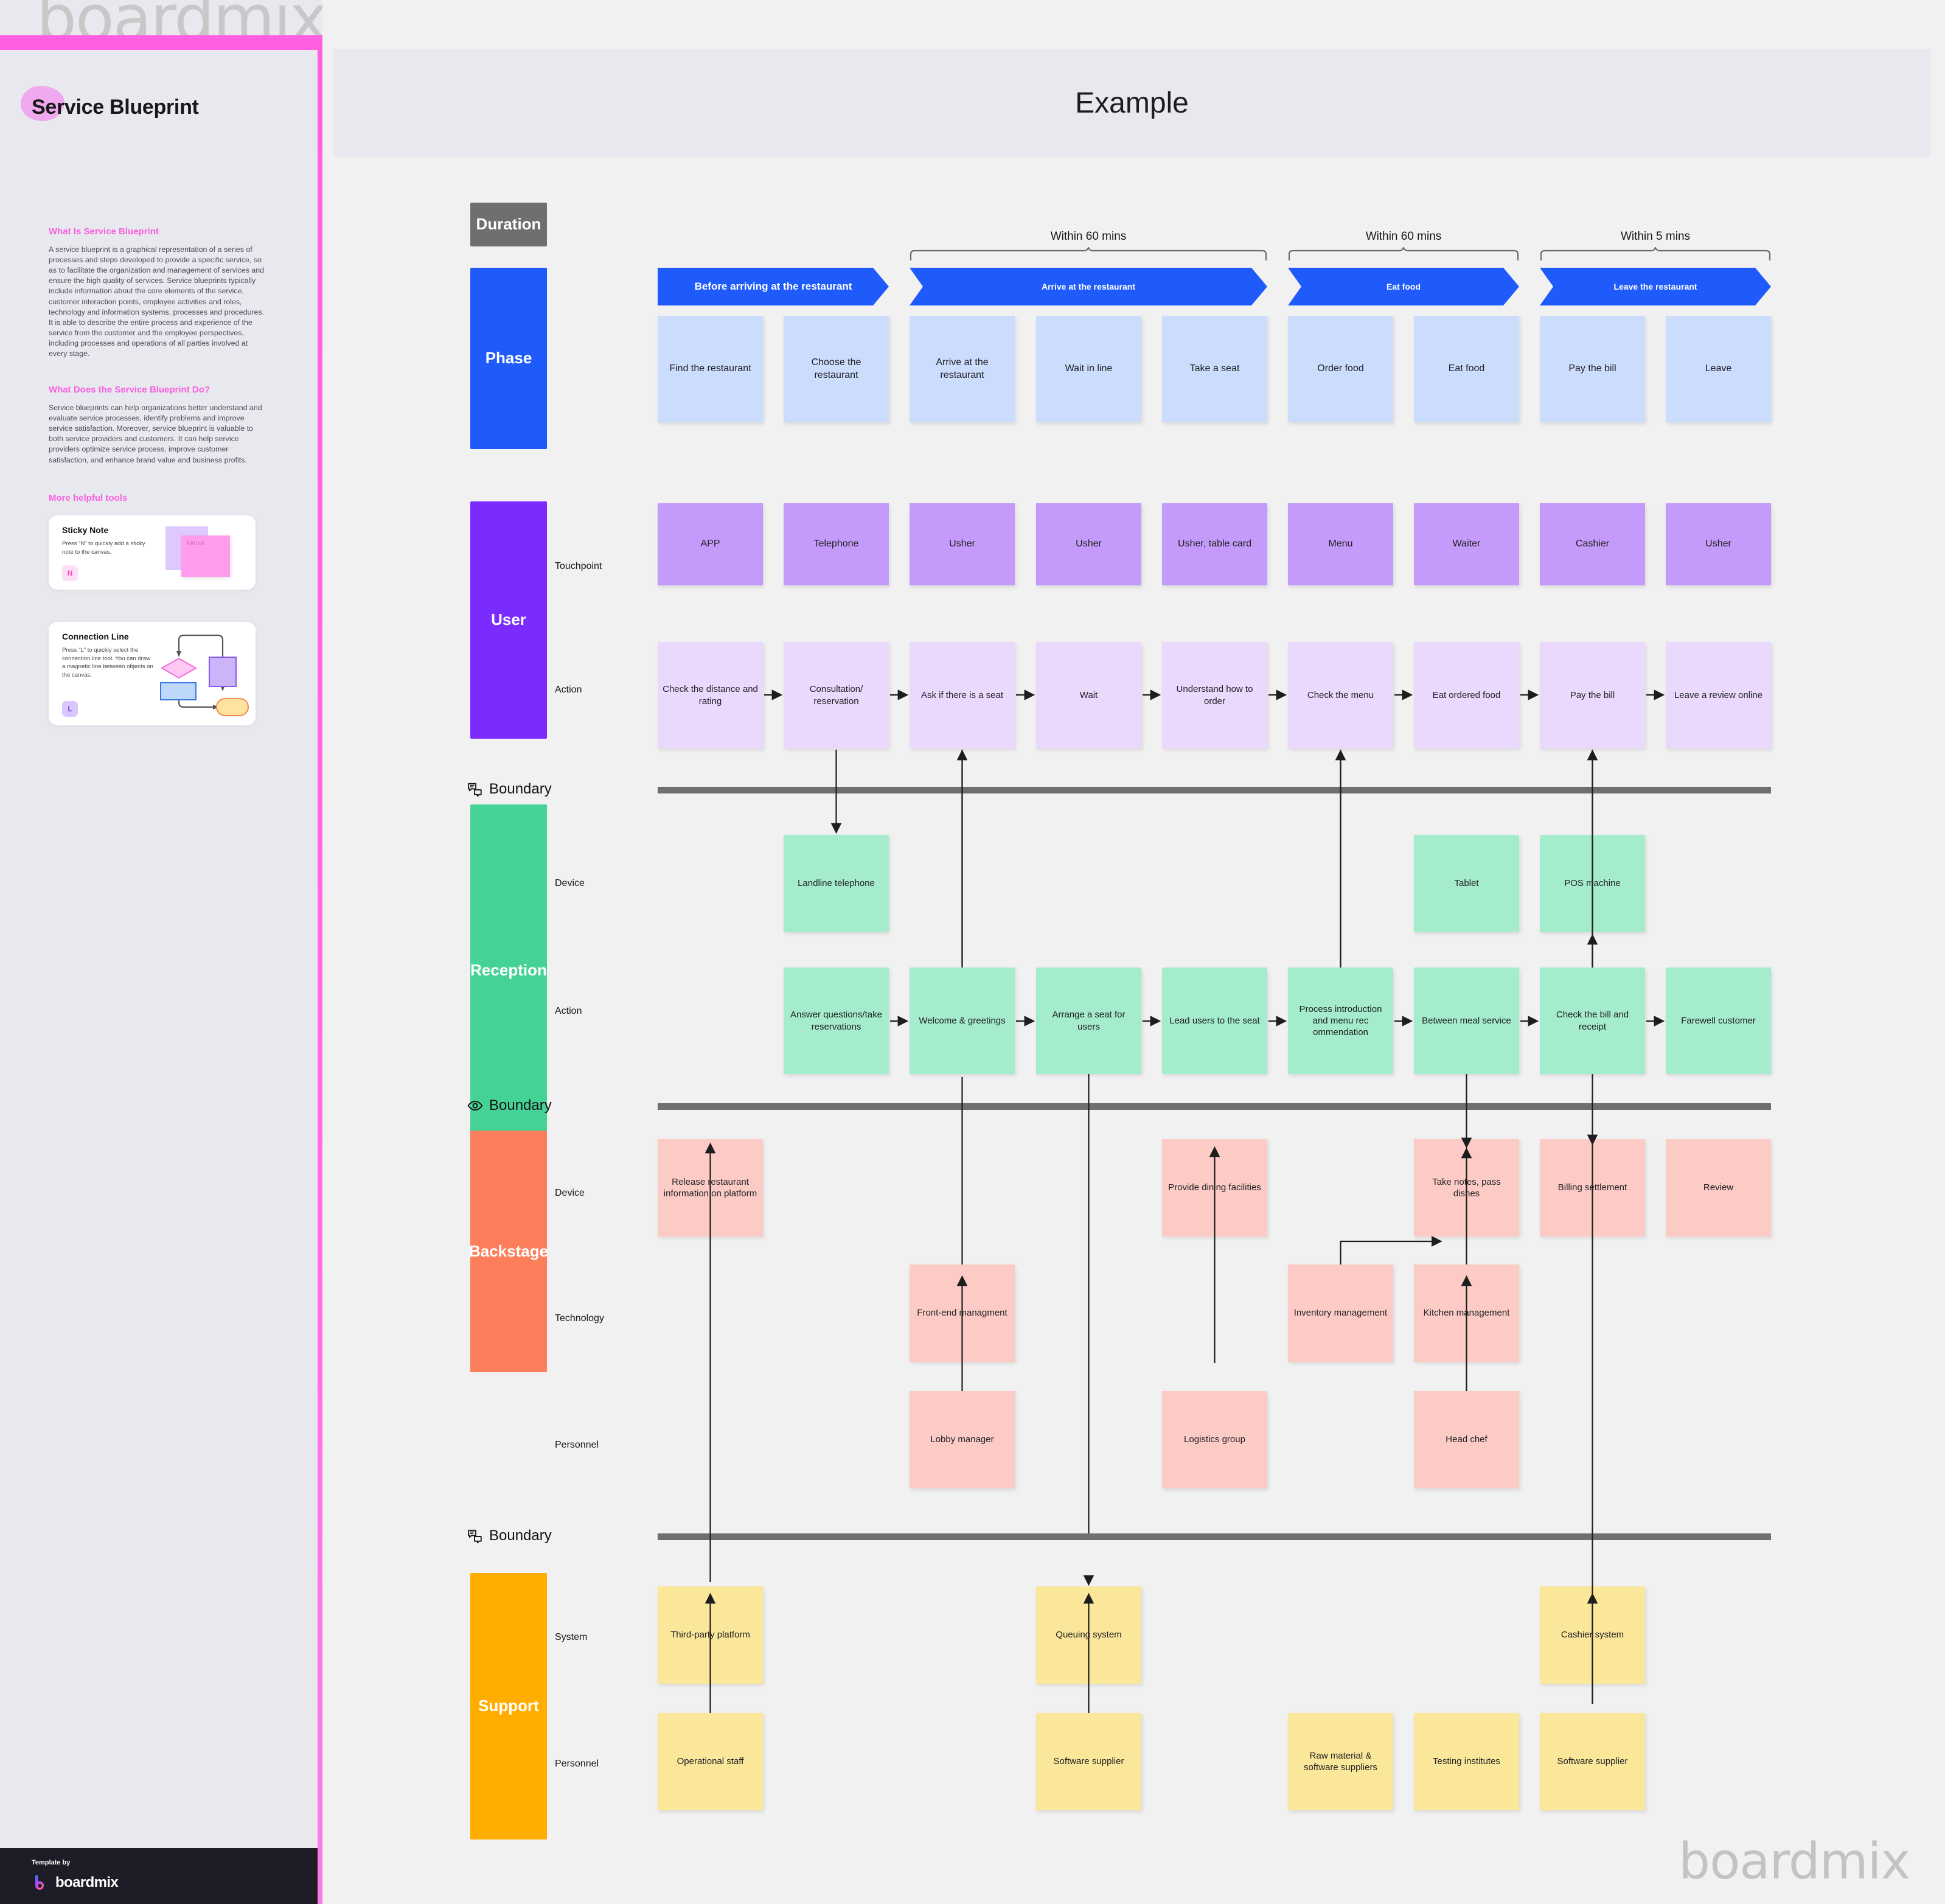  What do you see at coordinates (773, 286) in the screenshot?
I see `phase-chevron: Before arriving at the restaurant` at bounding box center [773, 286].